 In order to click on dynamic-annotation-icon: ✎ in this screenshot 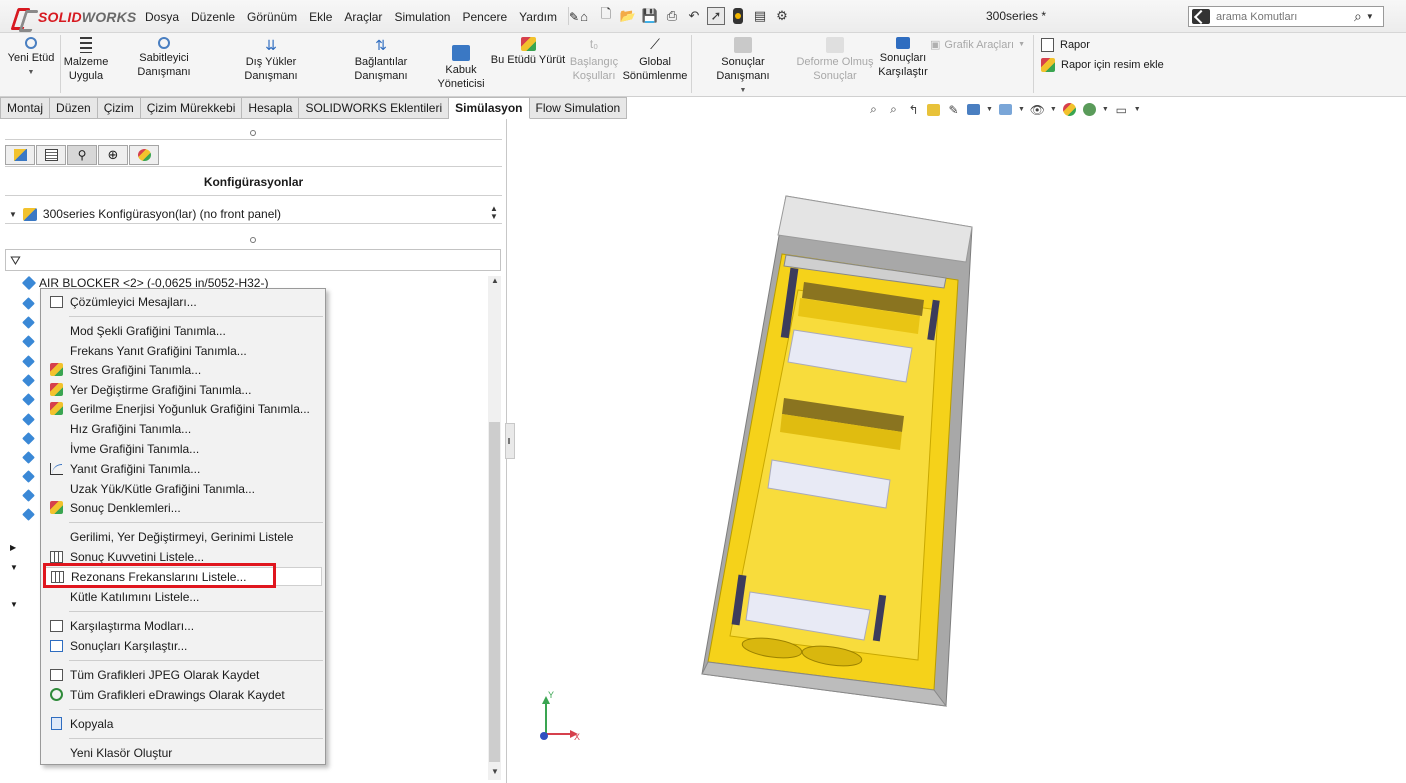, I will do `click(953, 109)`.